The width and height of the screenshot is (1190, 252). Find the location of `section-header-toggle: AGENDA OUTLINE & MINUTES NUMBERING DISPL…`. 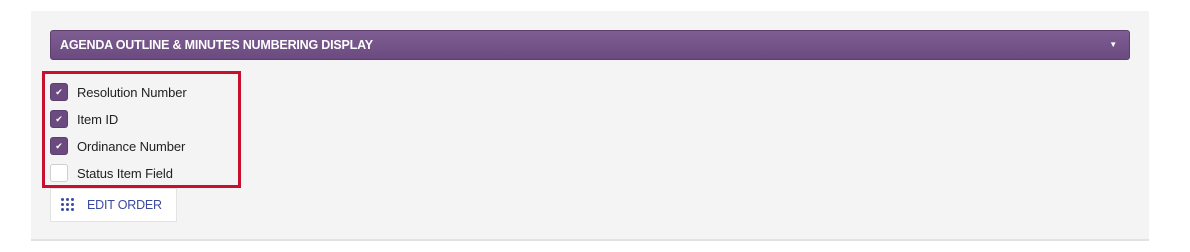

section-header-toggle: AGENDA OUTLINE & MINUTES NUMBERING DISPL… is located at coordinates (590, 45).